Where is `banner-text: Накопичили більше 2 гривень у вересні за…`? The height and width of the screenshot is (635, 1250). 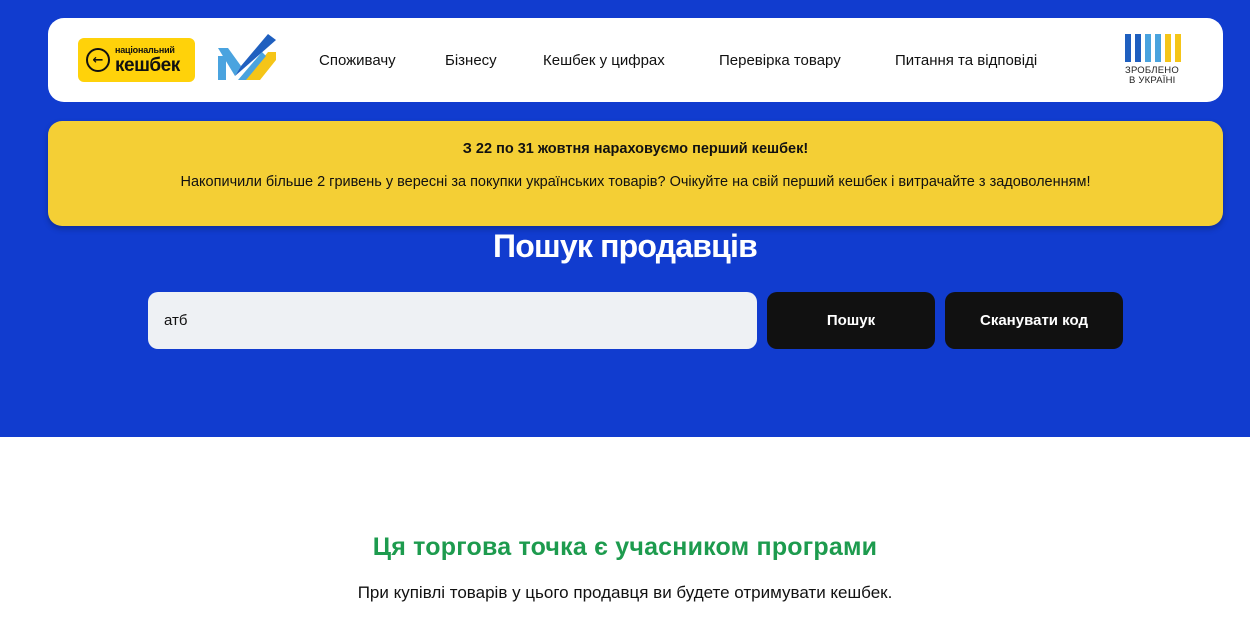 banner-text: Накопичили більше 2 гривень у вересні за… is located at coordinates (635, 182).